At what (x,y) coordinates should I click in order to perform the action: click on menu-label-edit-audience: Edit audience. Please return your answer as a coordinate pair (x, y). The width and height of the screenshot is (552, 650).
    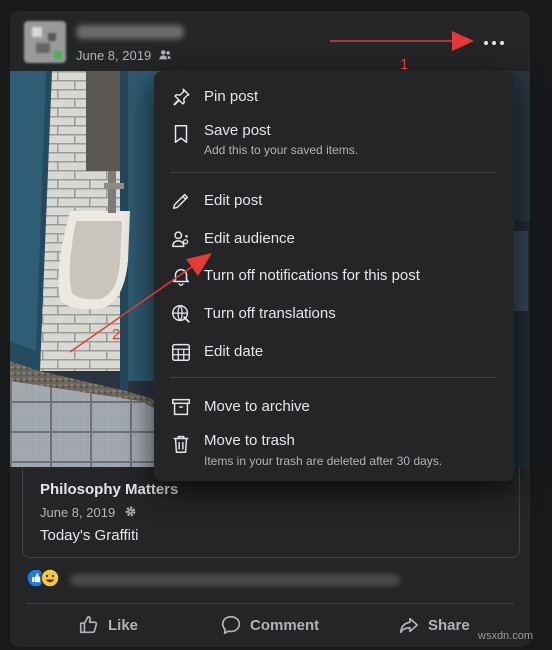
    Looking at the image, I should click on (249, 238).